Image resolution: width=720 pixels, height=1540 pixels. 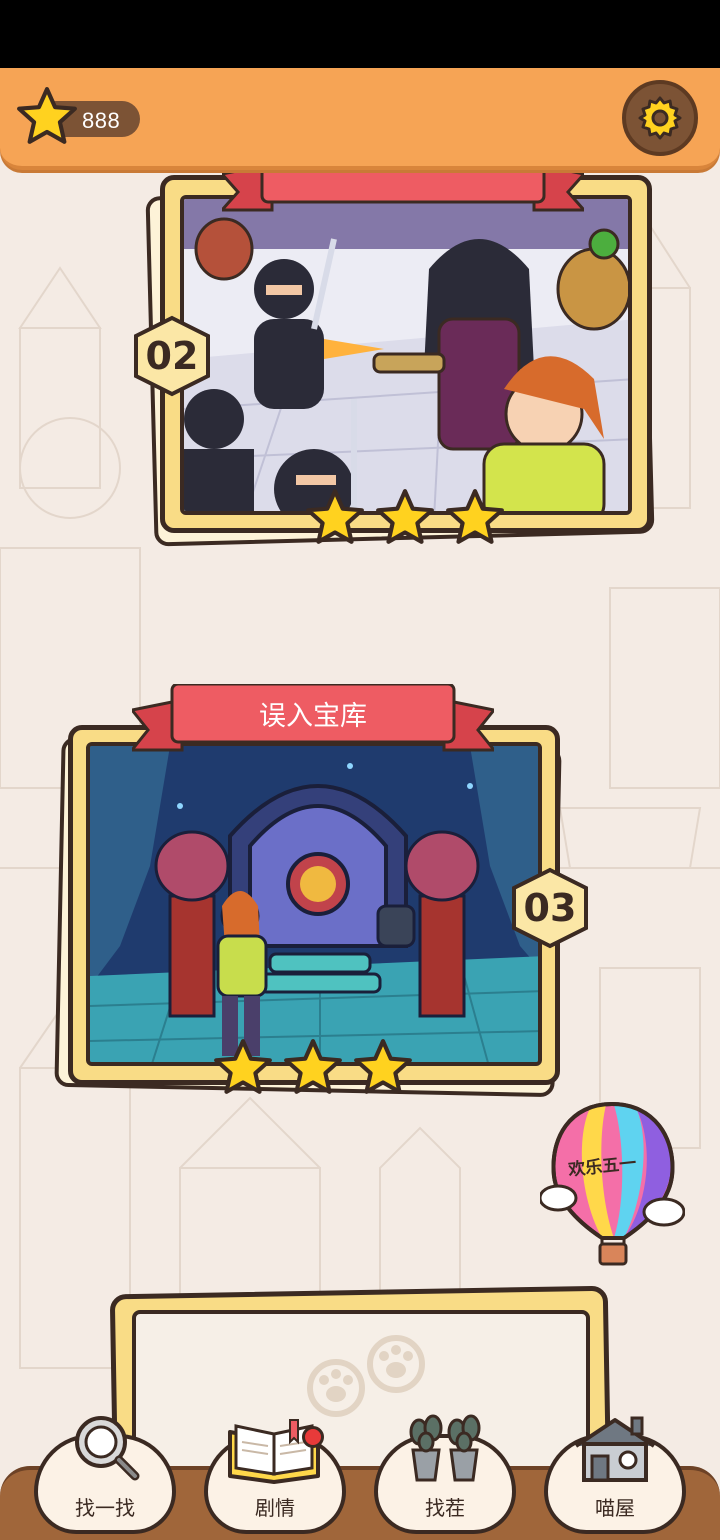 I want to click on level-number-badge: 03, so click(x=550, y=908).